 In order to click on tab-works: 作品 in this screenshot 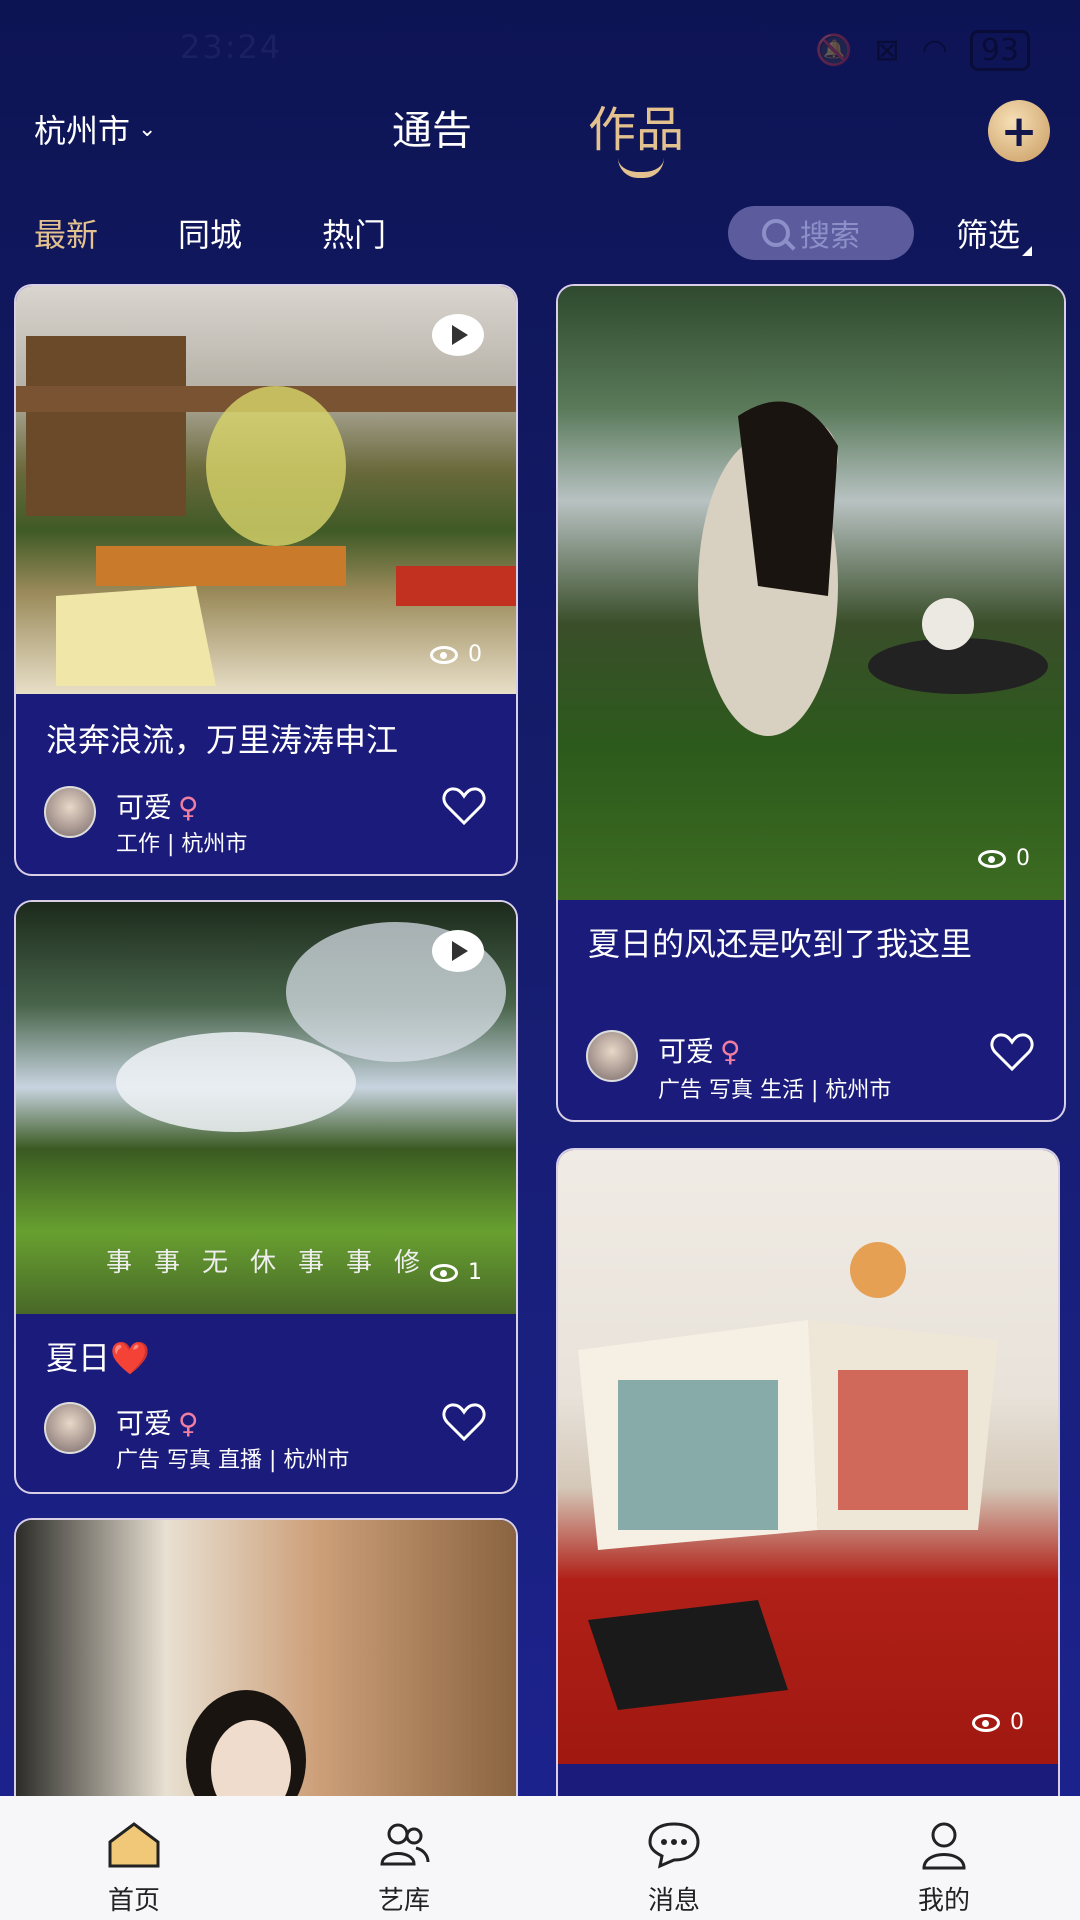, I will do `click(636, 134)`.